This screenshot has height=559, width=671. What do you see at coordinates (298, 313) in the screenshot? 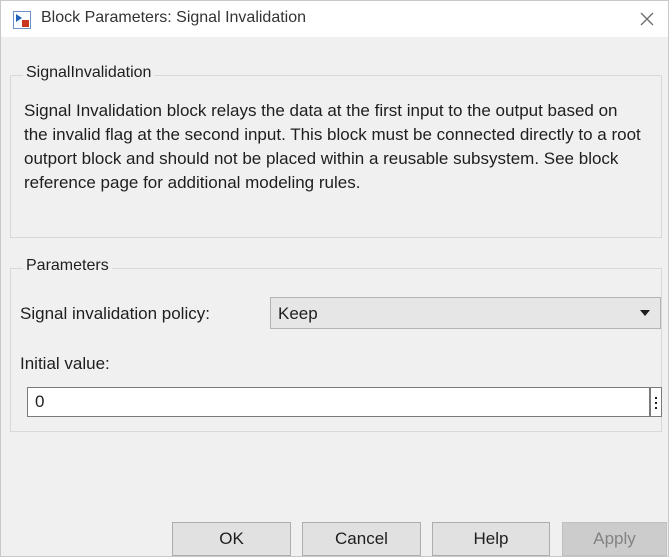
I see `policy-selected-value: Keep` at bounding box center [298, 313].